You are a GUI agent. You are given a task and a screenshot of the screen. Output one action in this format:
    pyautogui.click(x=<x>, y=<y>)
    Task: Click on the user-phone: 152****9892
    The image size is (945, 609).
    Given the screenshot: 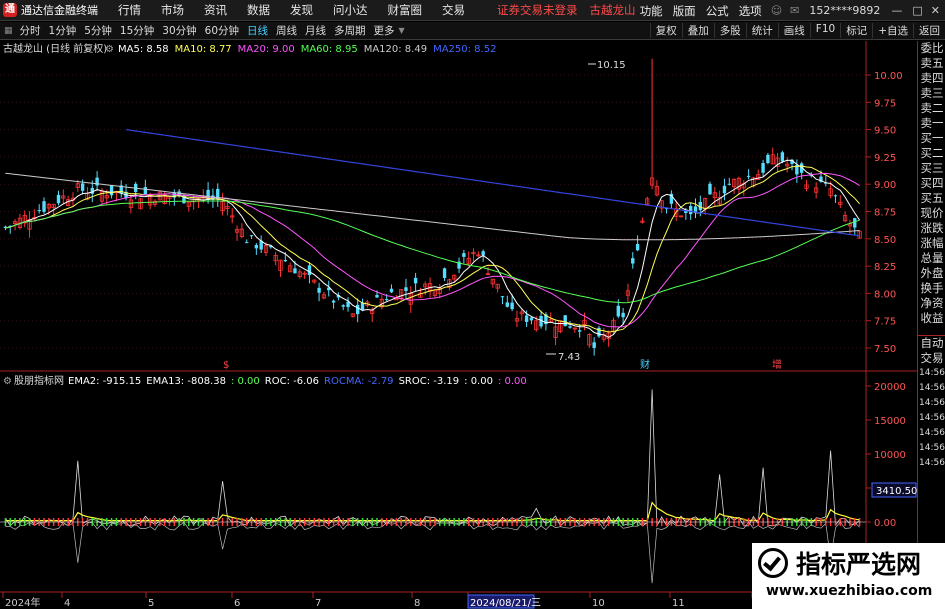 What is the action you would take?
    pyautogui.click(x=844, y=10)
    